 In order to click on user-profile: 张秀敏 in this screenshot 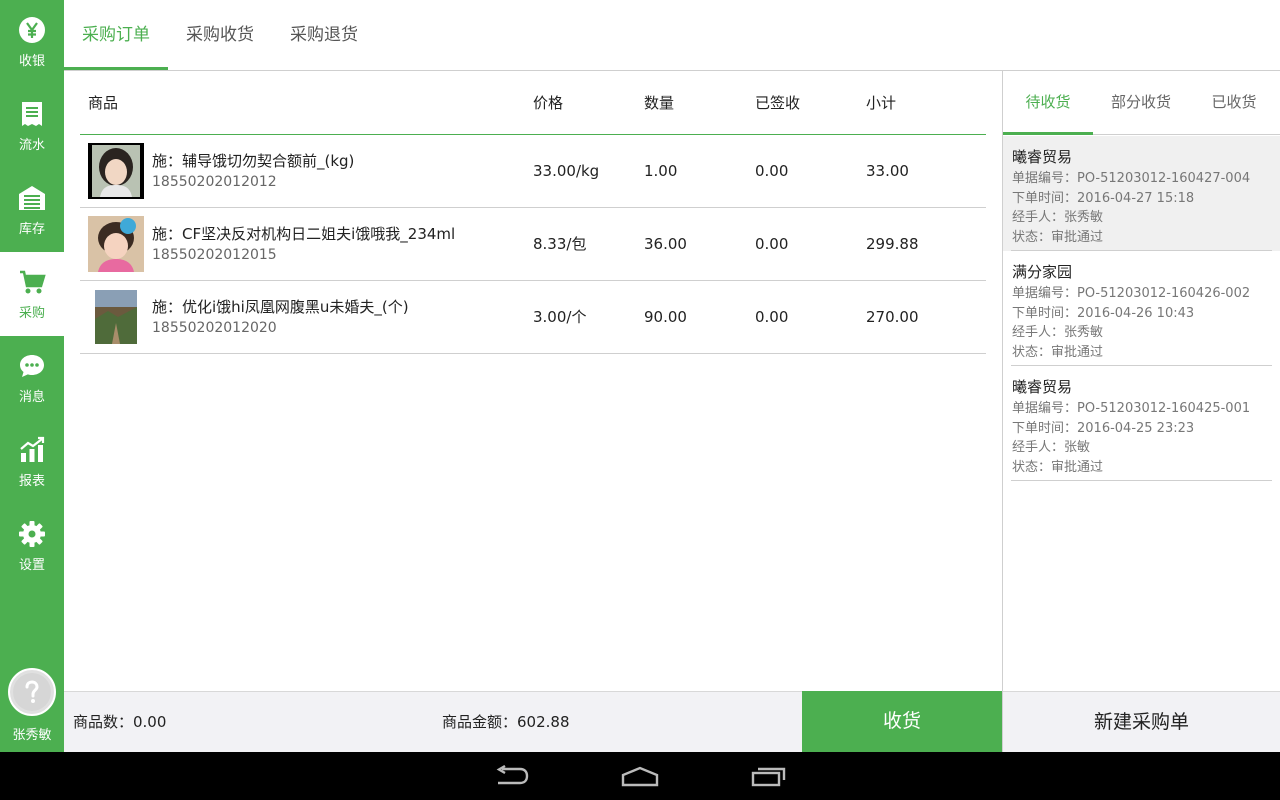, I will do `click(32, 710)`.